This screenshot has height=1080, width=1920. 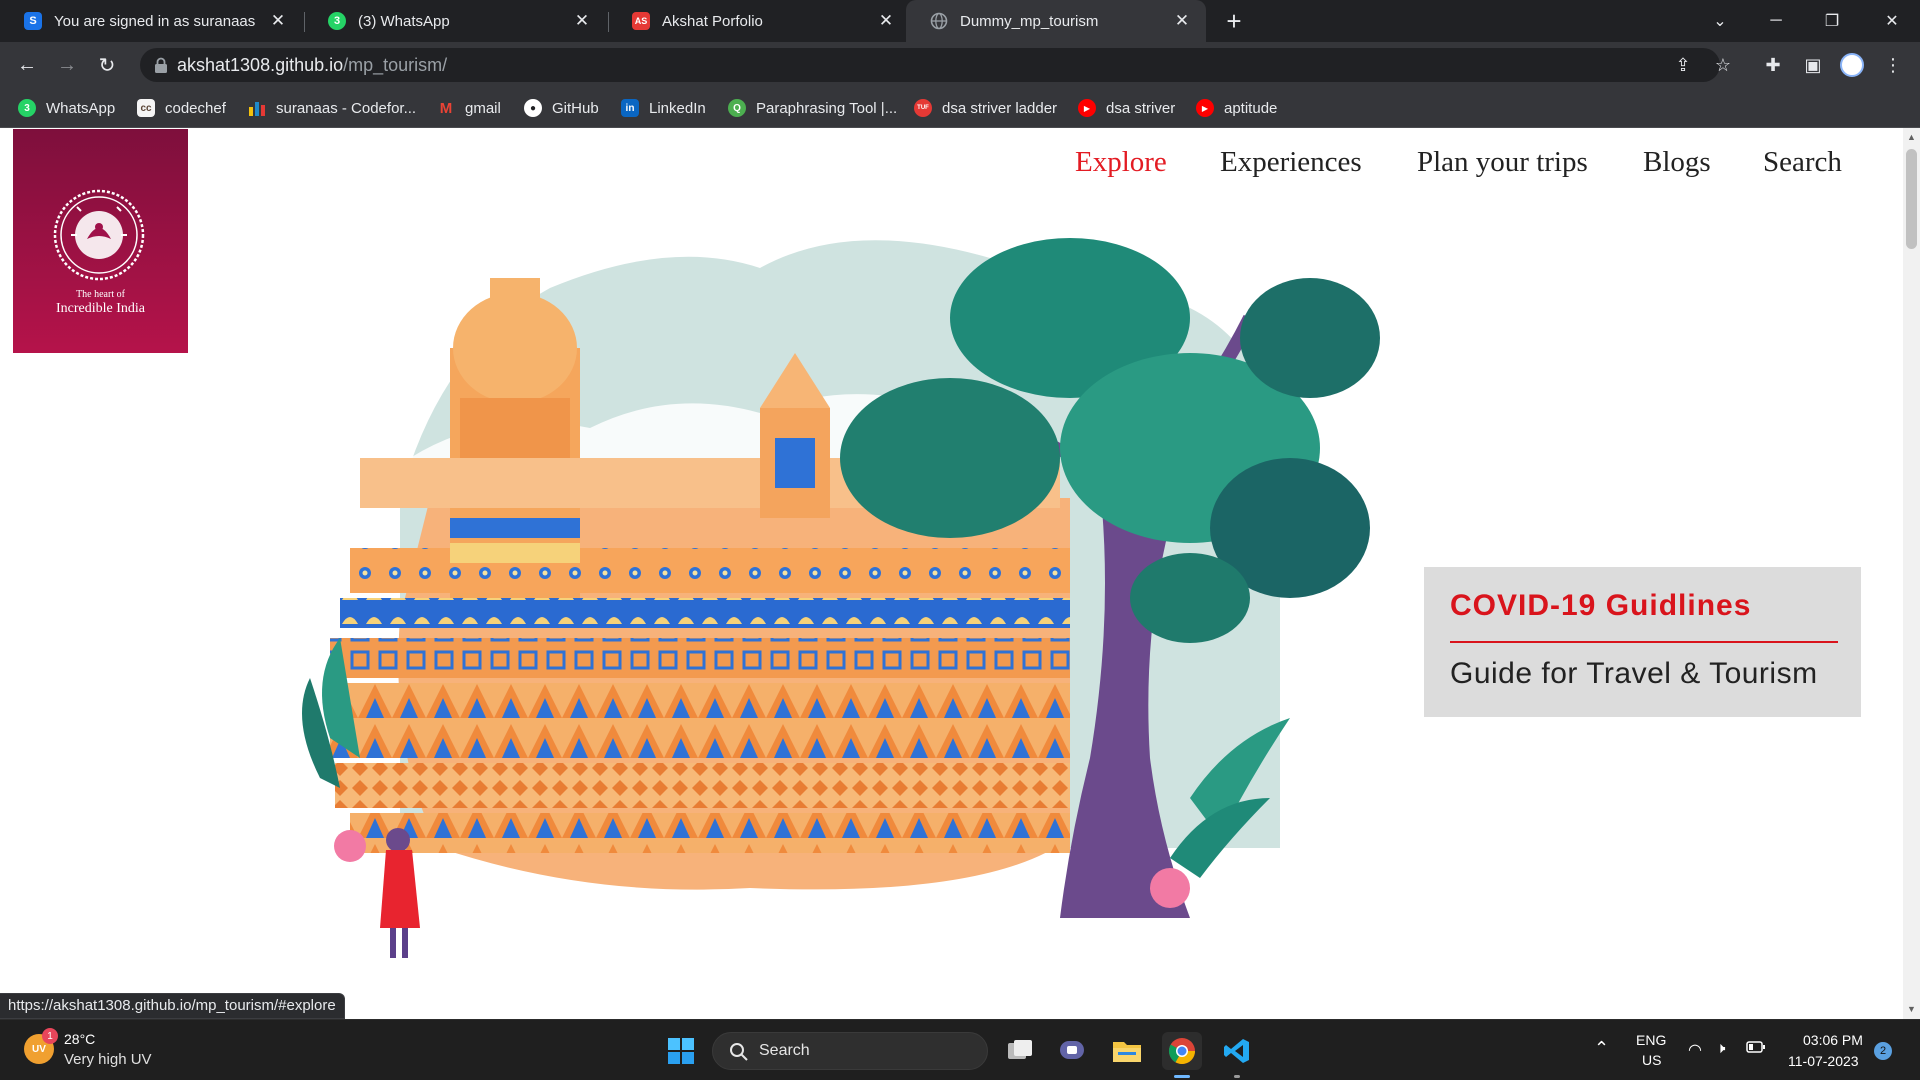 What do you see at coordinates (1029, 21) in the screenshot?
I see `tab-title: Dummy_mp_tourism` at bounding box center [1029, 21].